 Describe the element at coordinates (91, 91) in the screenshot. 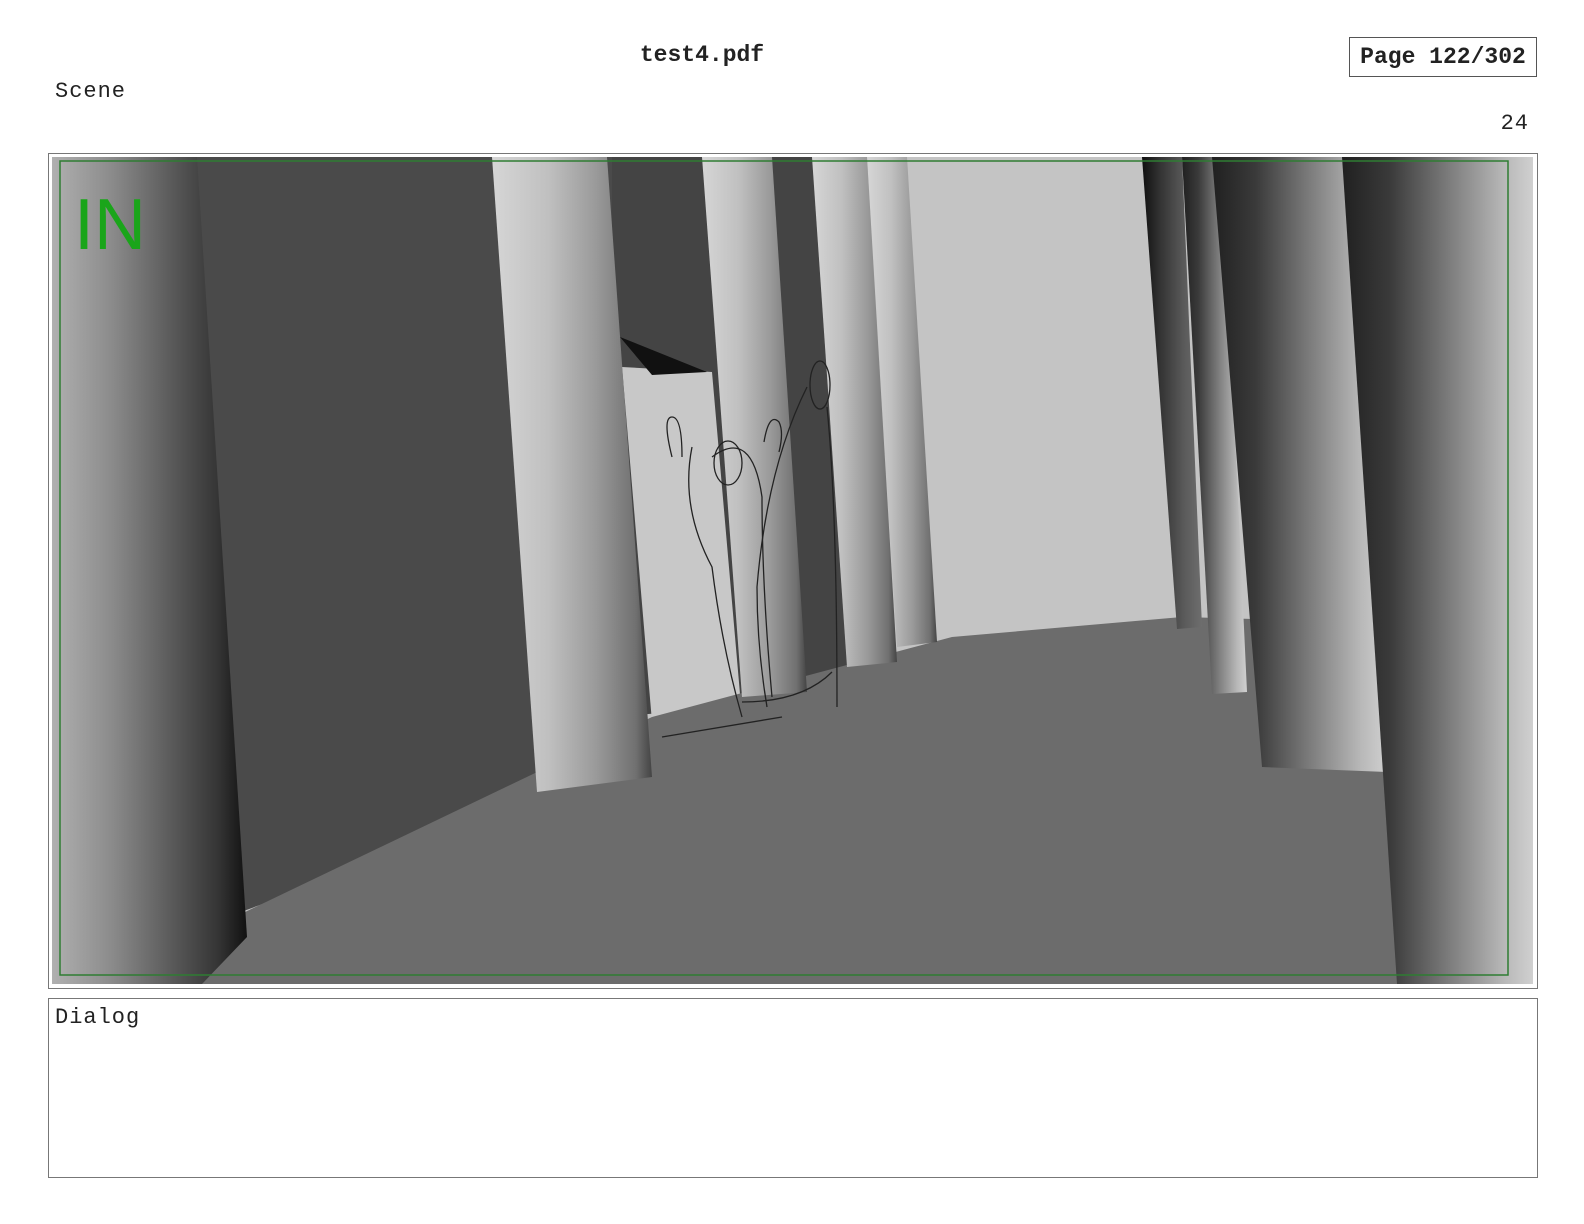

I see `scene-label: Scene` at that location.